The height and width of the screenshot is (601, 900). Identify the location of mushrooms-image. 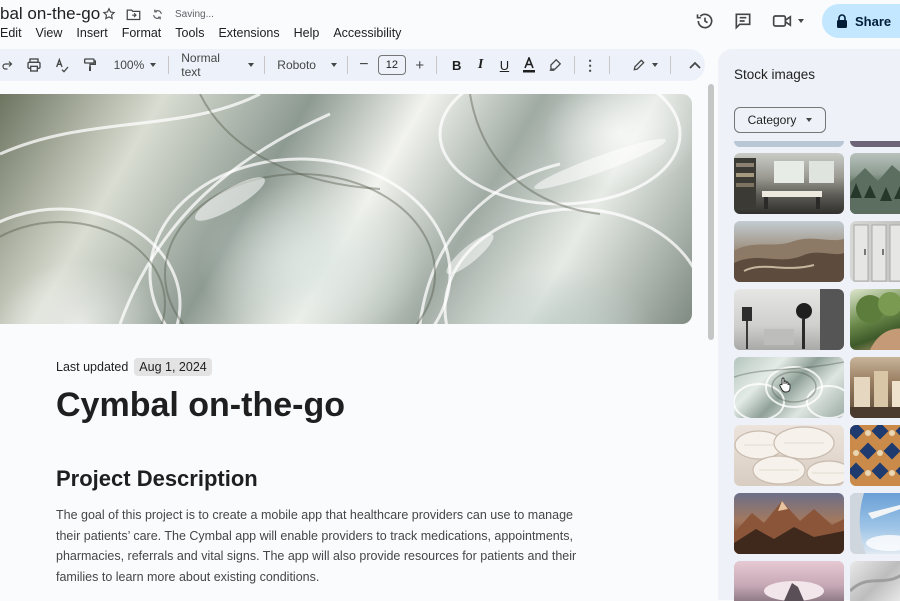
(789, 456).